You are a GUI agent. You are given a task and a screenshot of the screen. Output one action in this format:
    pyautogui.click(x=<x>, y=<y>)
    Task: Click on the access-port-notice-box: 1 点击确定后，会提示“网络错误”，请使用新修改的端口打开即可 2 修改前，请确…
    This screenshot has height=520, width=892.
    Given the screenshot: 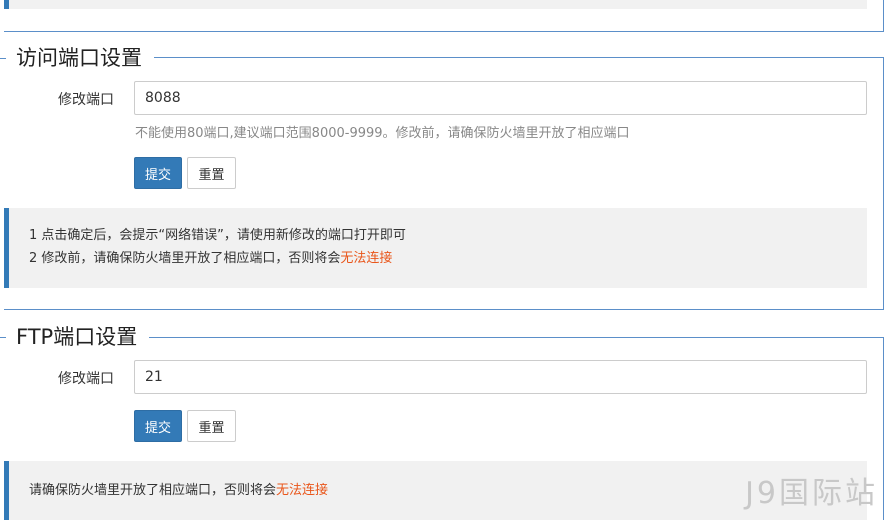 What is the action you would take?
    pyautogui.click(x=435, y=248)
    